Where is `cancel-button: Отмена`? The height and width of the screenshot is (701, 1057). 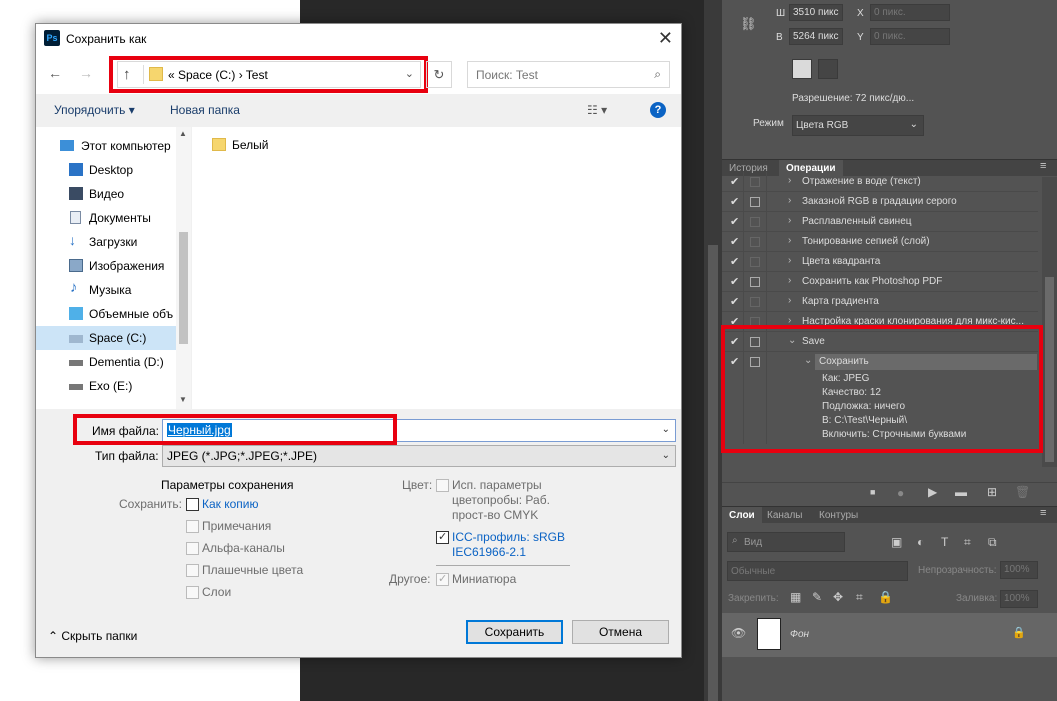 cancel-button: Отмена is located at coordinates (620, 632).